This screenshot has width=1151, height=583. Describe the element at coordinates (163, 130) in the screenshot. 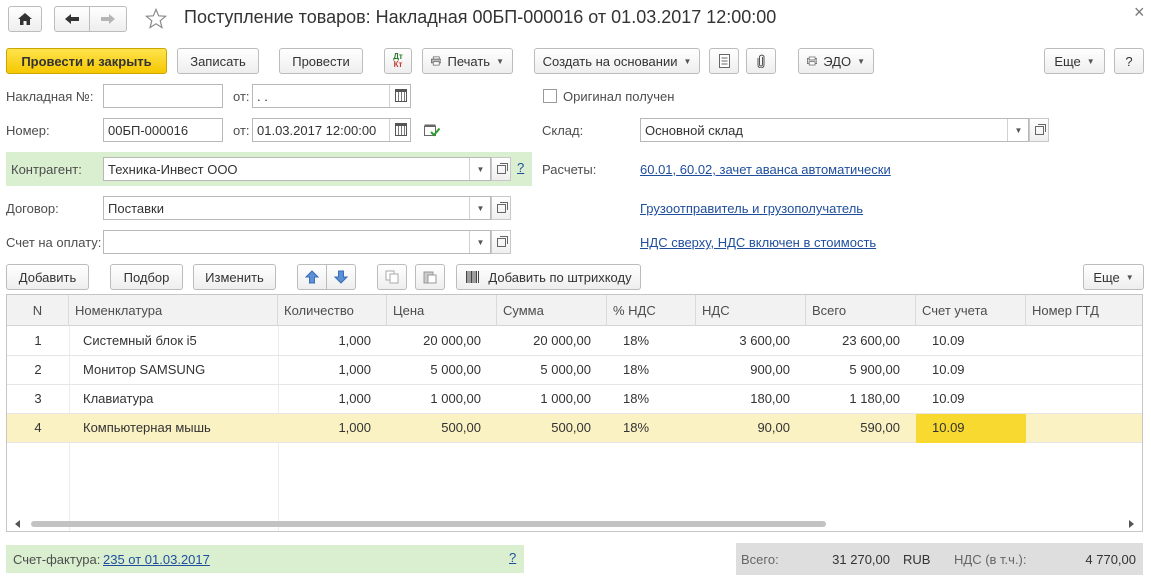

I see `number-input: 00БП-000016` at that location.